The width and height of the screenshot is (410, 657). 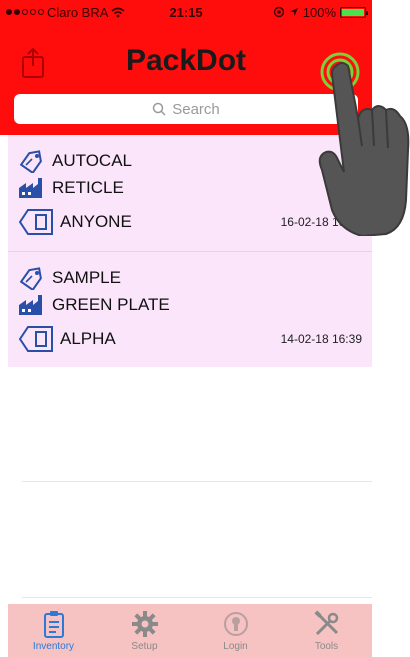 What do you see at coordinates (96, 221) in the screenshot?
I see `item-user: ANYONE` at bounding box center [96, 221].